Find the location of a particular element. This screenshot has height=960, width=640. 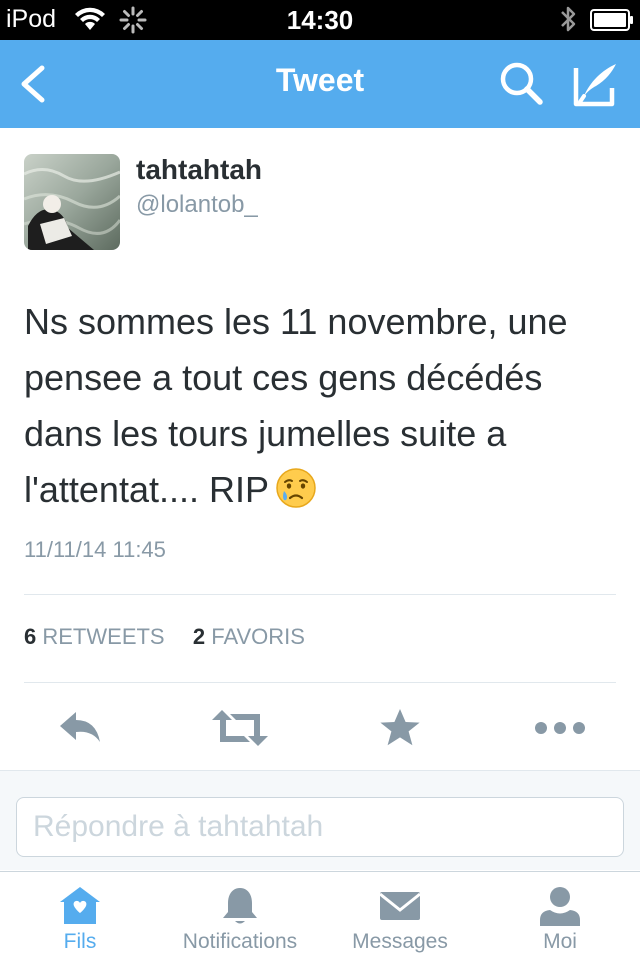

tab-bar: Fils Notifications Messages Moi is located at coordinates (320, 915).